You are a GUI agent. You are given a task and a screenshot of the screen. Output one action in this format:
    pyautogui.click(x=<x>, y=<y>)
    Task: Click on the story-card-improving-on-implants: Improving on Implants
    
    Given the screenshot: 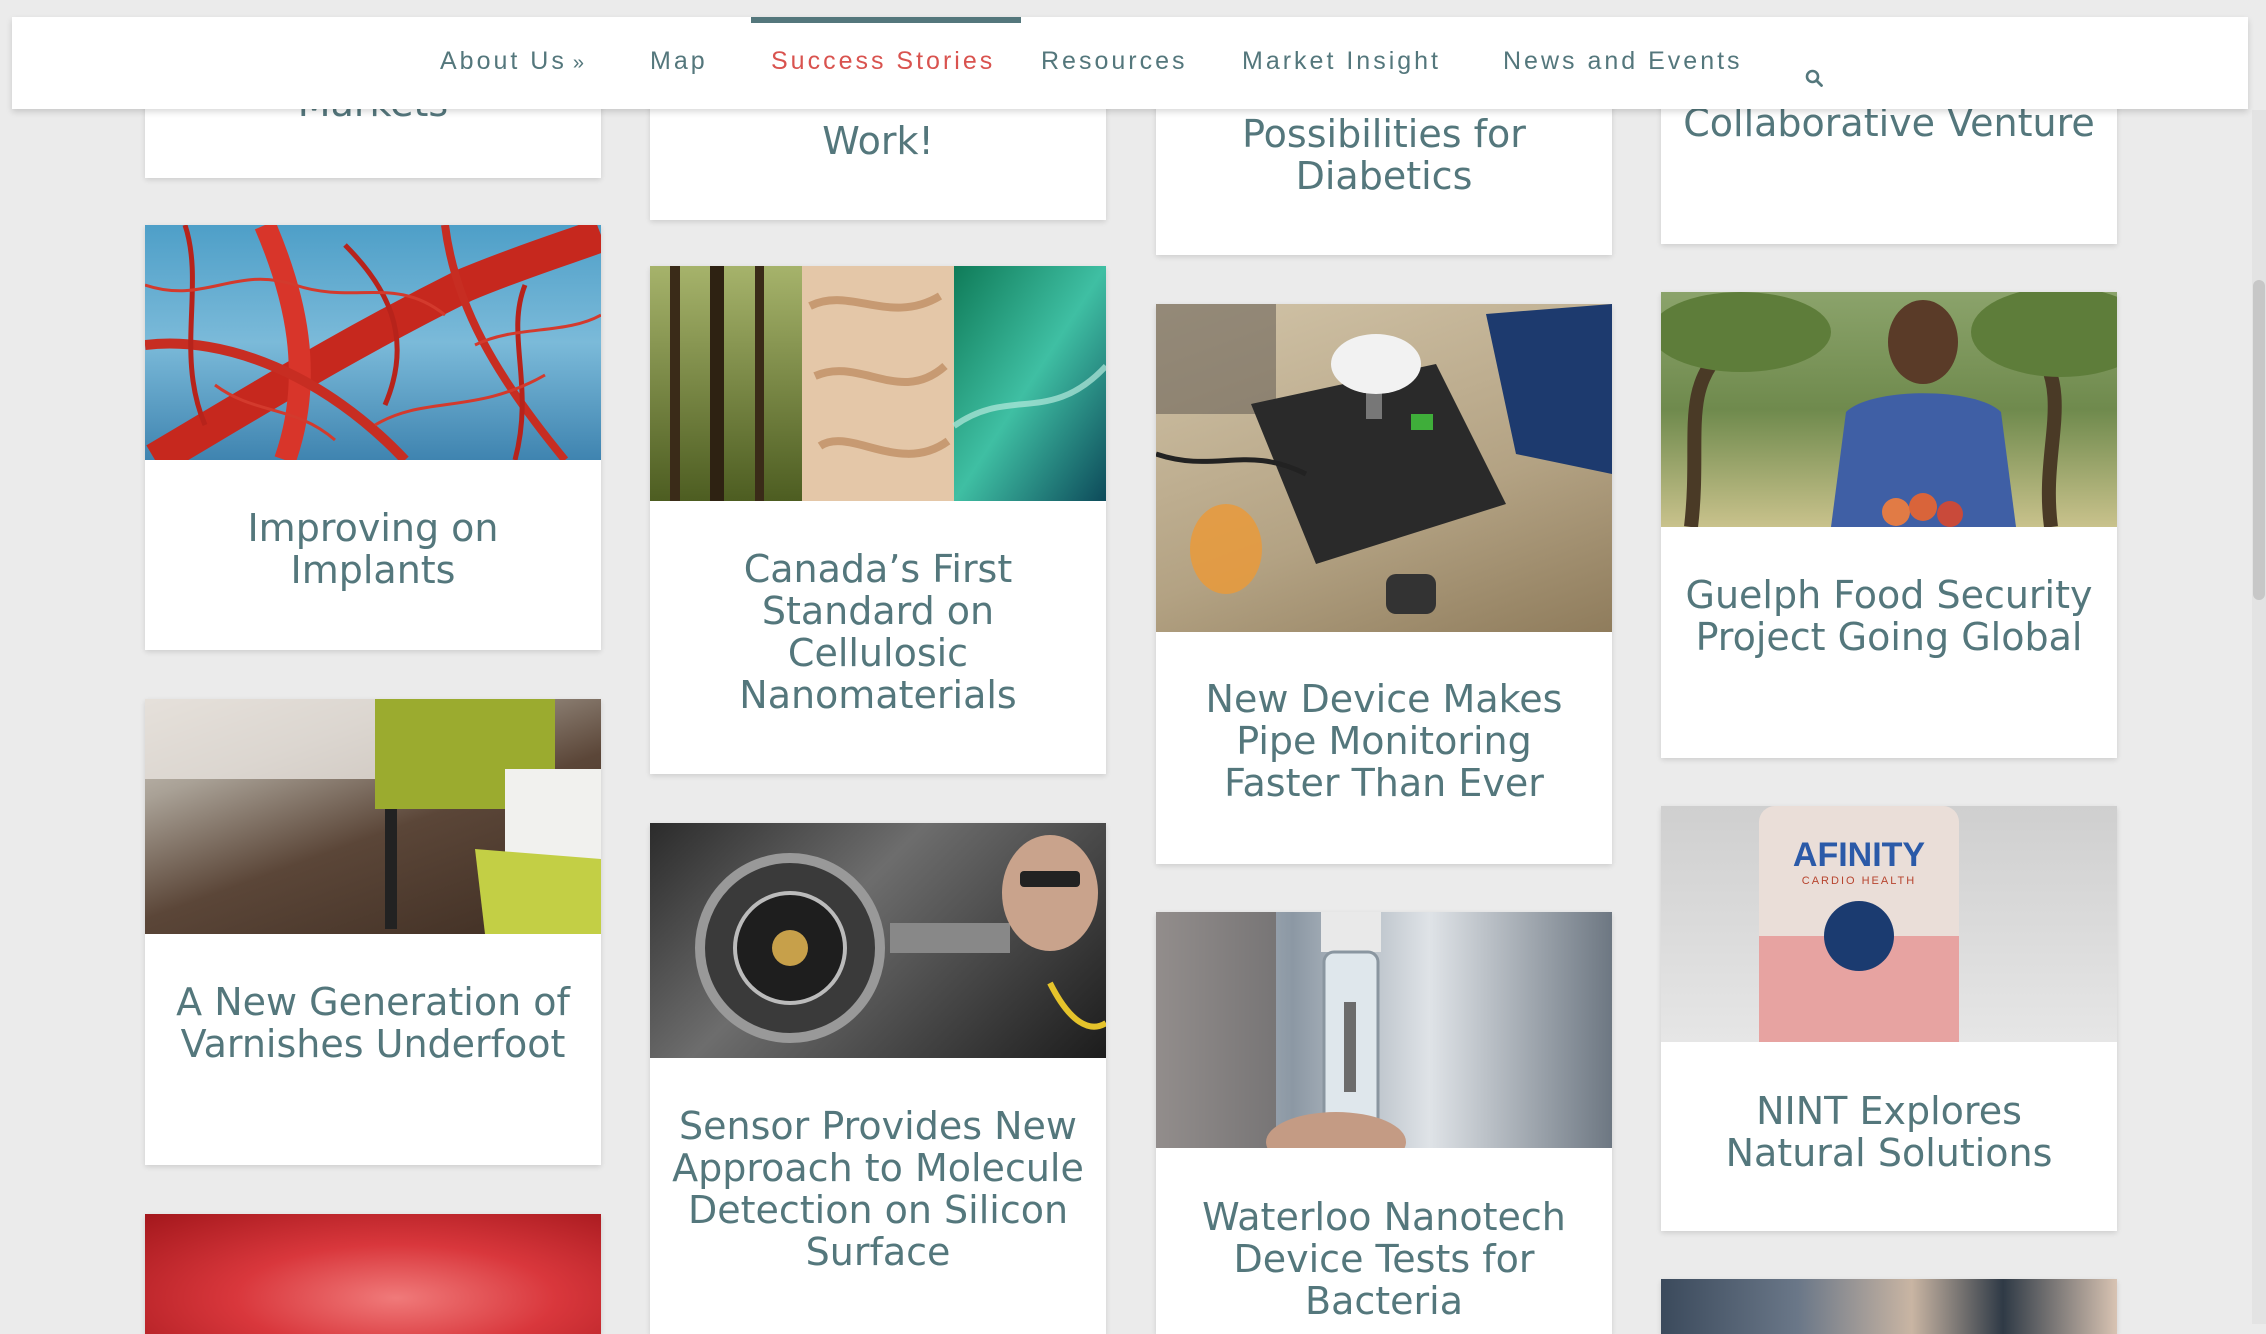 What is the action you would take?
    pyautogui.click(x=373, y=437)
    